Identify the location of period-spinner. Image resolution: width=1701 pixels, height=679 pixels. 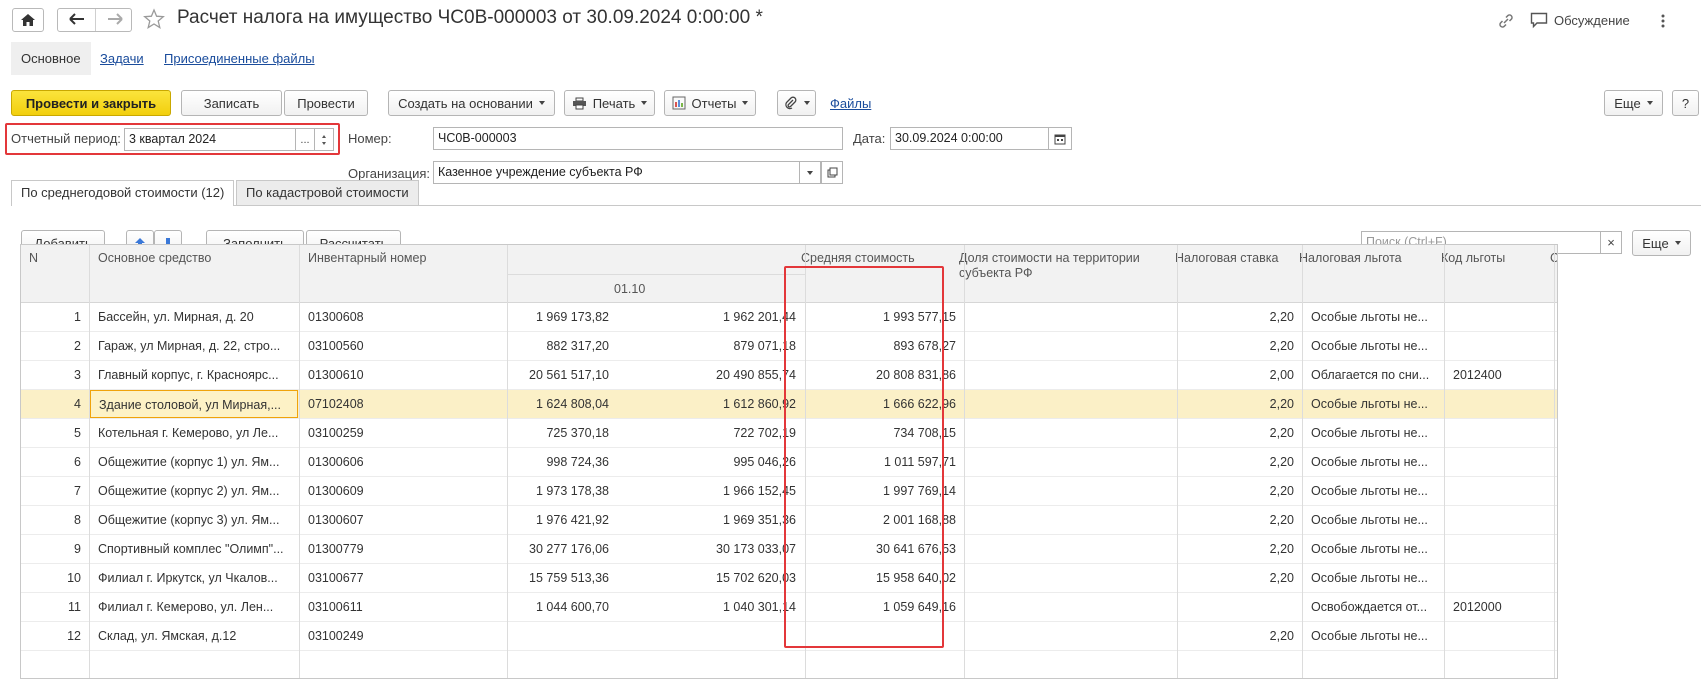
(324, 139).